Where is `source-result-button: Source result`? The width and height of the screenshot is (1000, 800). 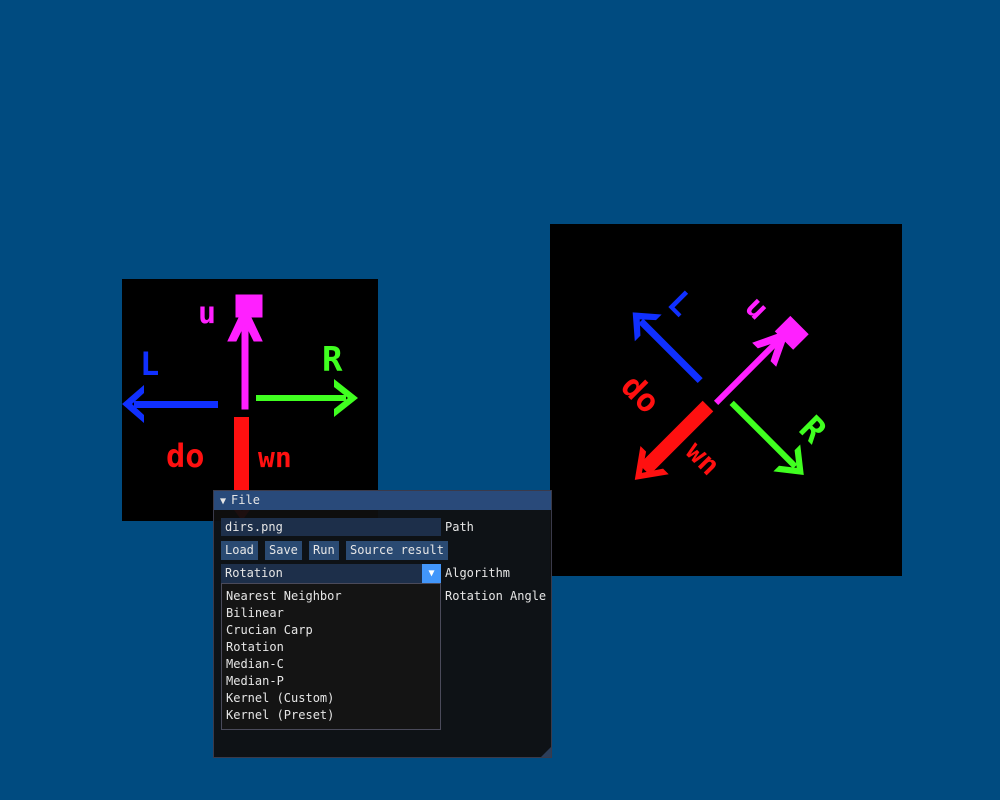
source-result-button: Source result is located at coordinates (397, 550).